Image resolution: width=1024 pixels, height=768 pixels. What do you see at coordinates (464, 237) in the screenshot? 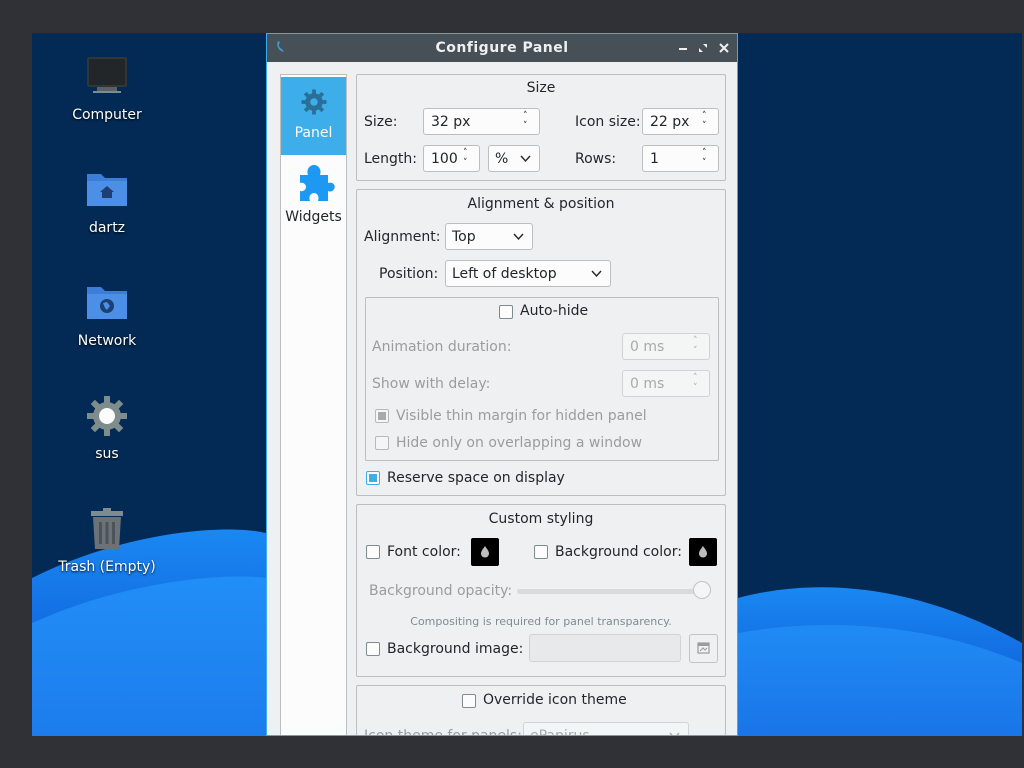
I see `alignment-value: Top` at bounding box center [464, 237].